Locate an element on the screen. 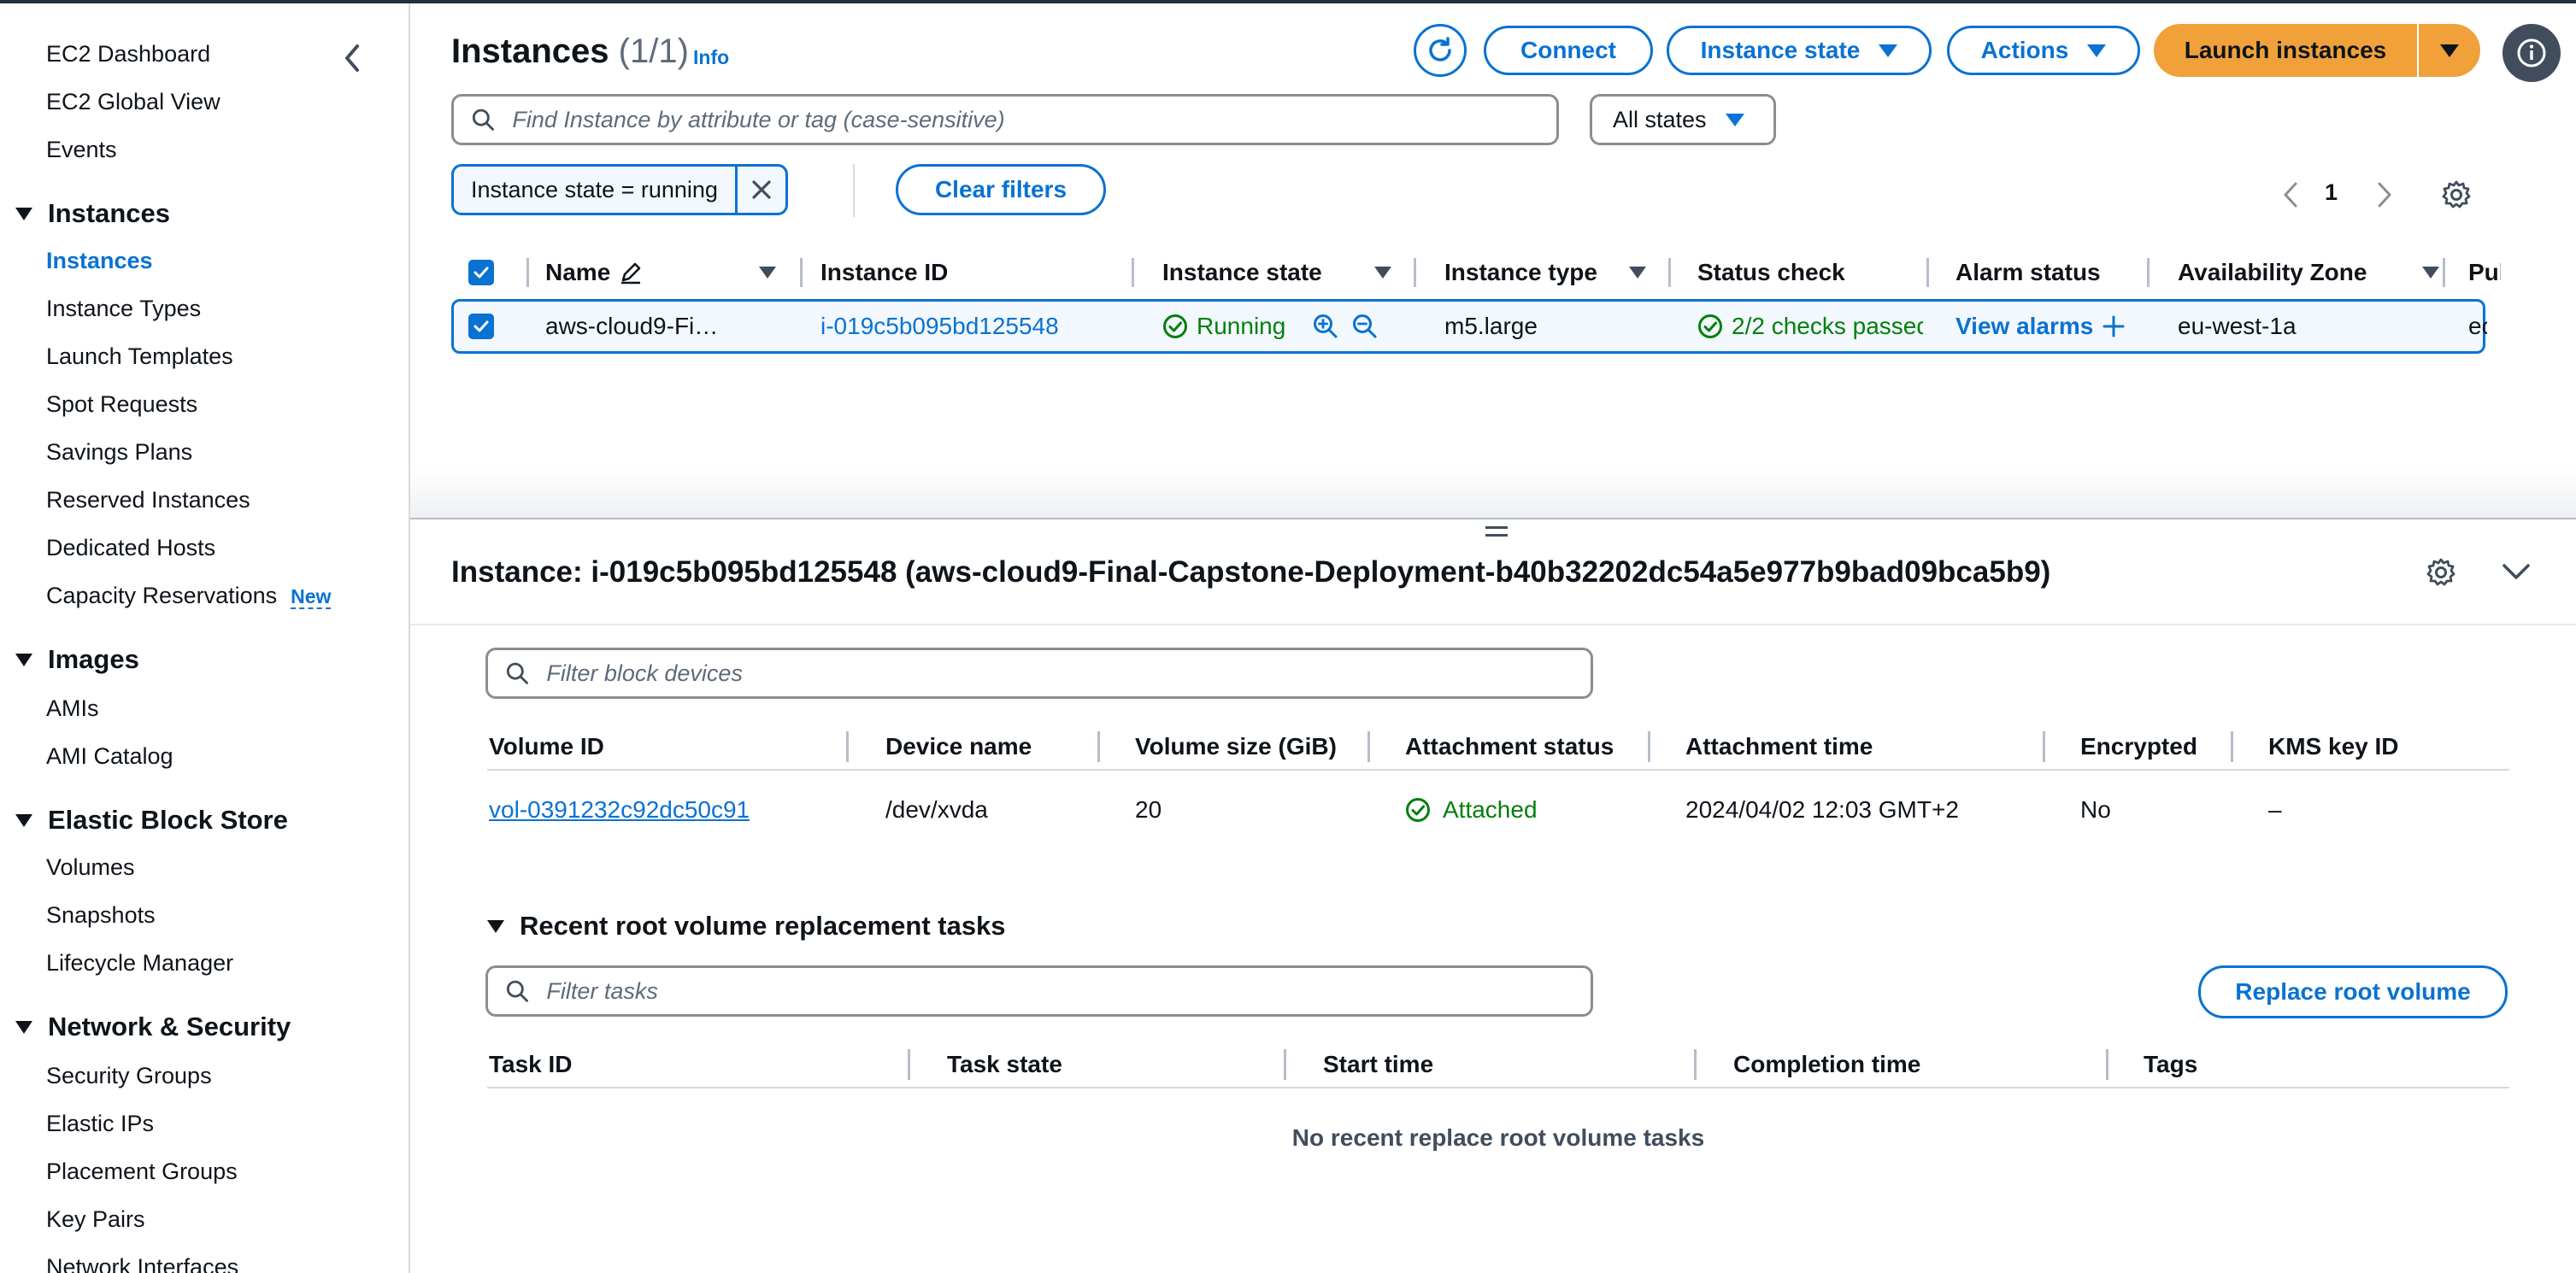 Image resolution: width=2576 pixels, height=1273 pixels. col-public: Publ is located at coordinates (2484, 272).